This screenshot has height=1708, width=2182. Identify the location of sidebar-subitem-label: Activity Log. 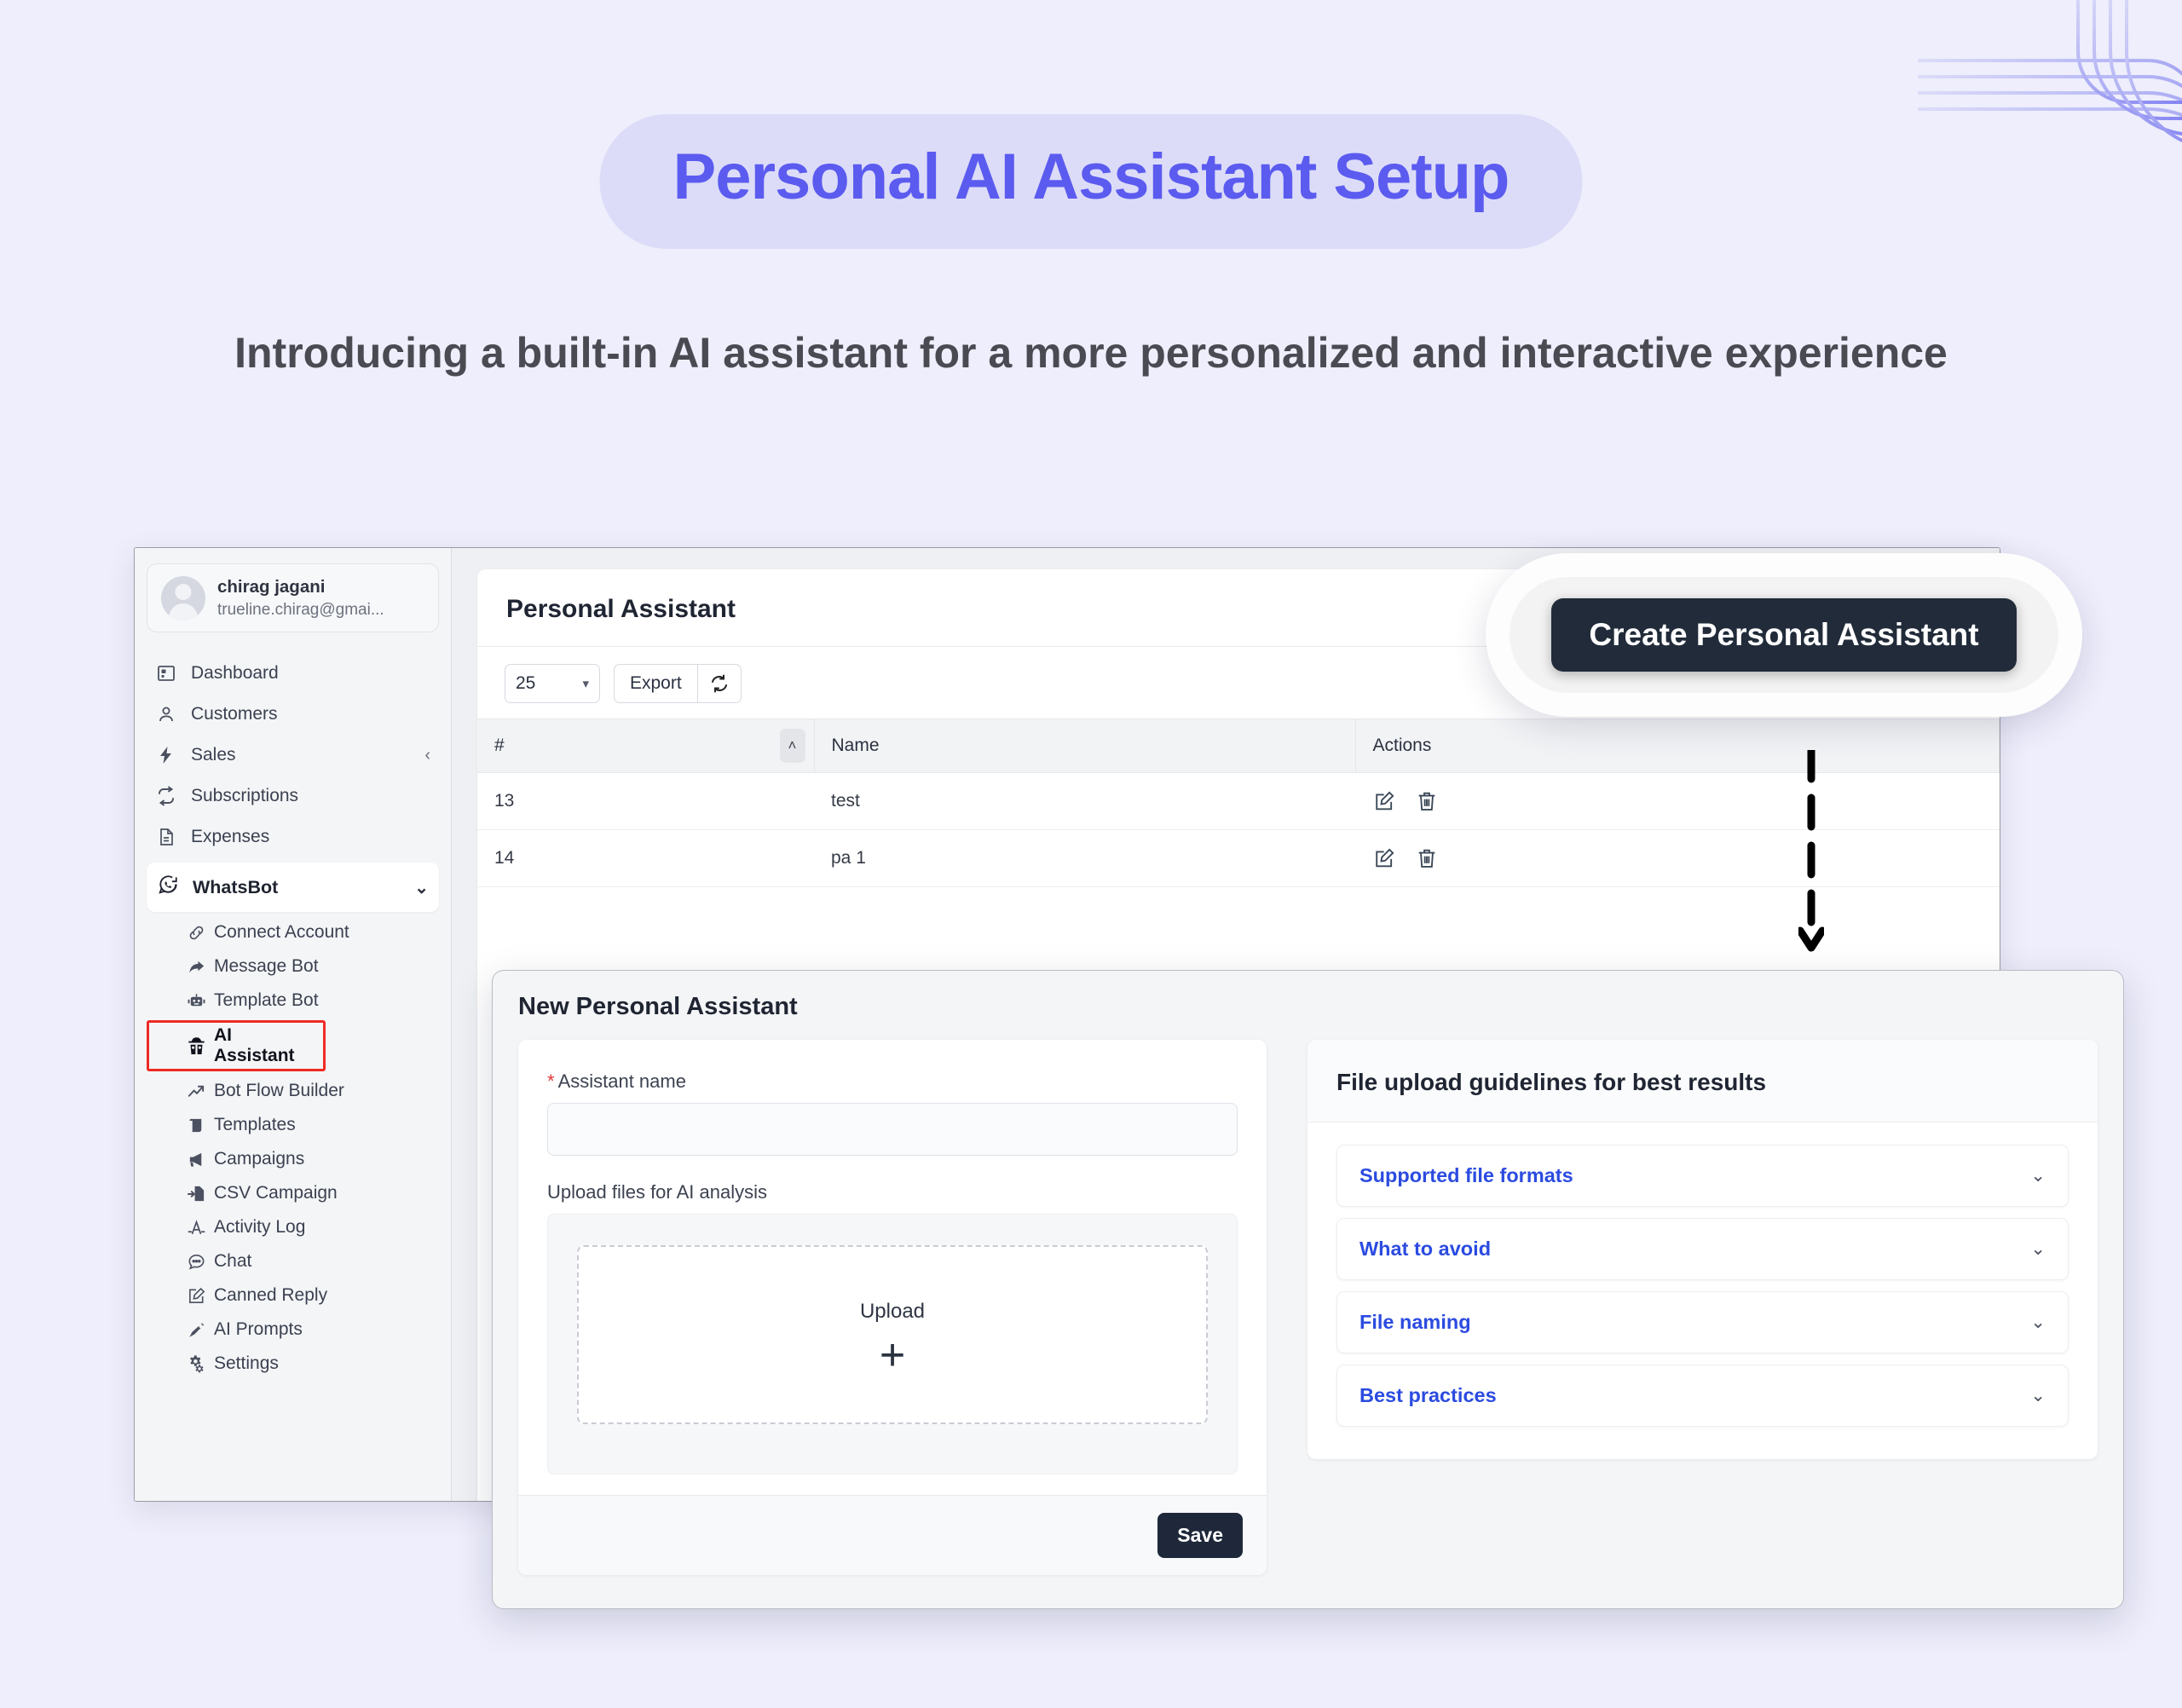
(260, 1227).